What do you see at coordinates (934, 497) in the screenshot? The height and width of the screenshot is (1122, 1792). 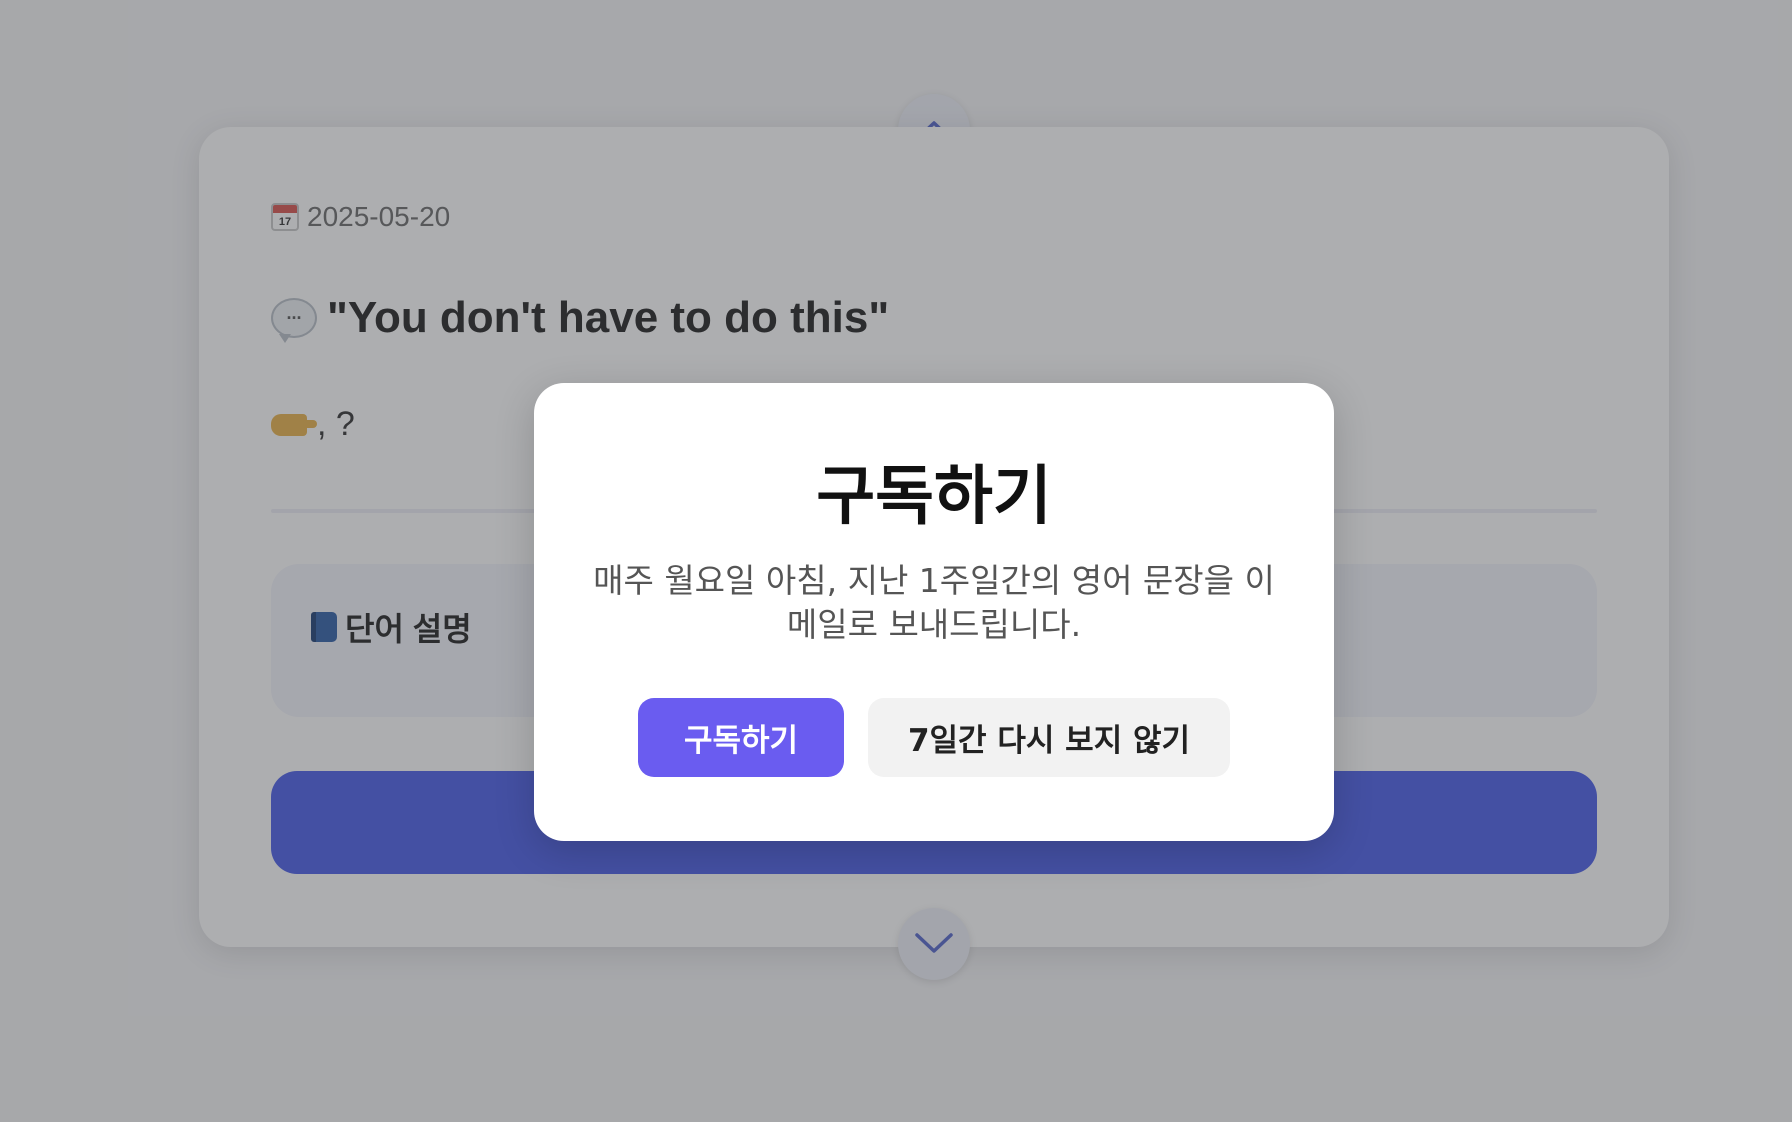 I see `modal-title: 구독하기` at bounding box center [934, 497].